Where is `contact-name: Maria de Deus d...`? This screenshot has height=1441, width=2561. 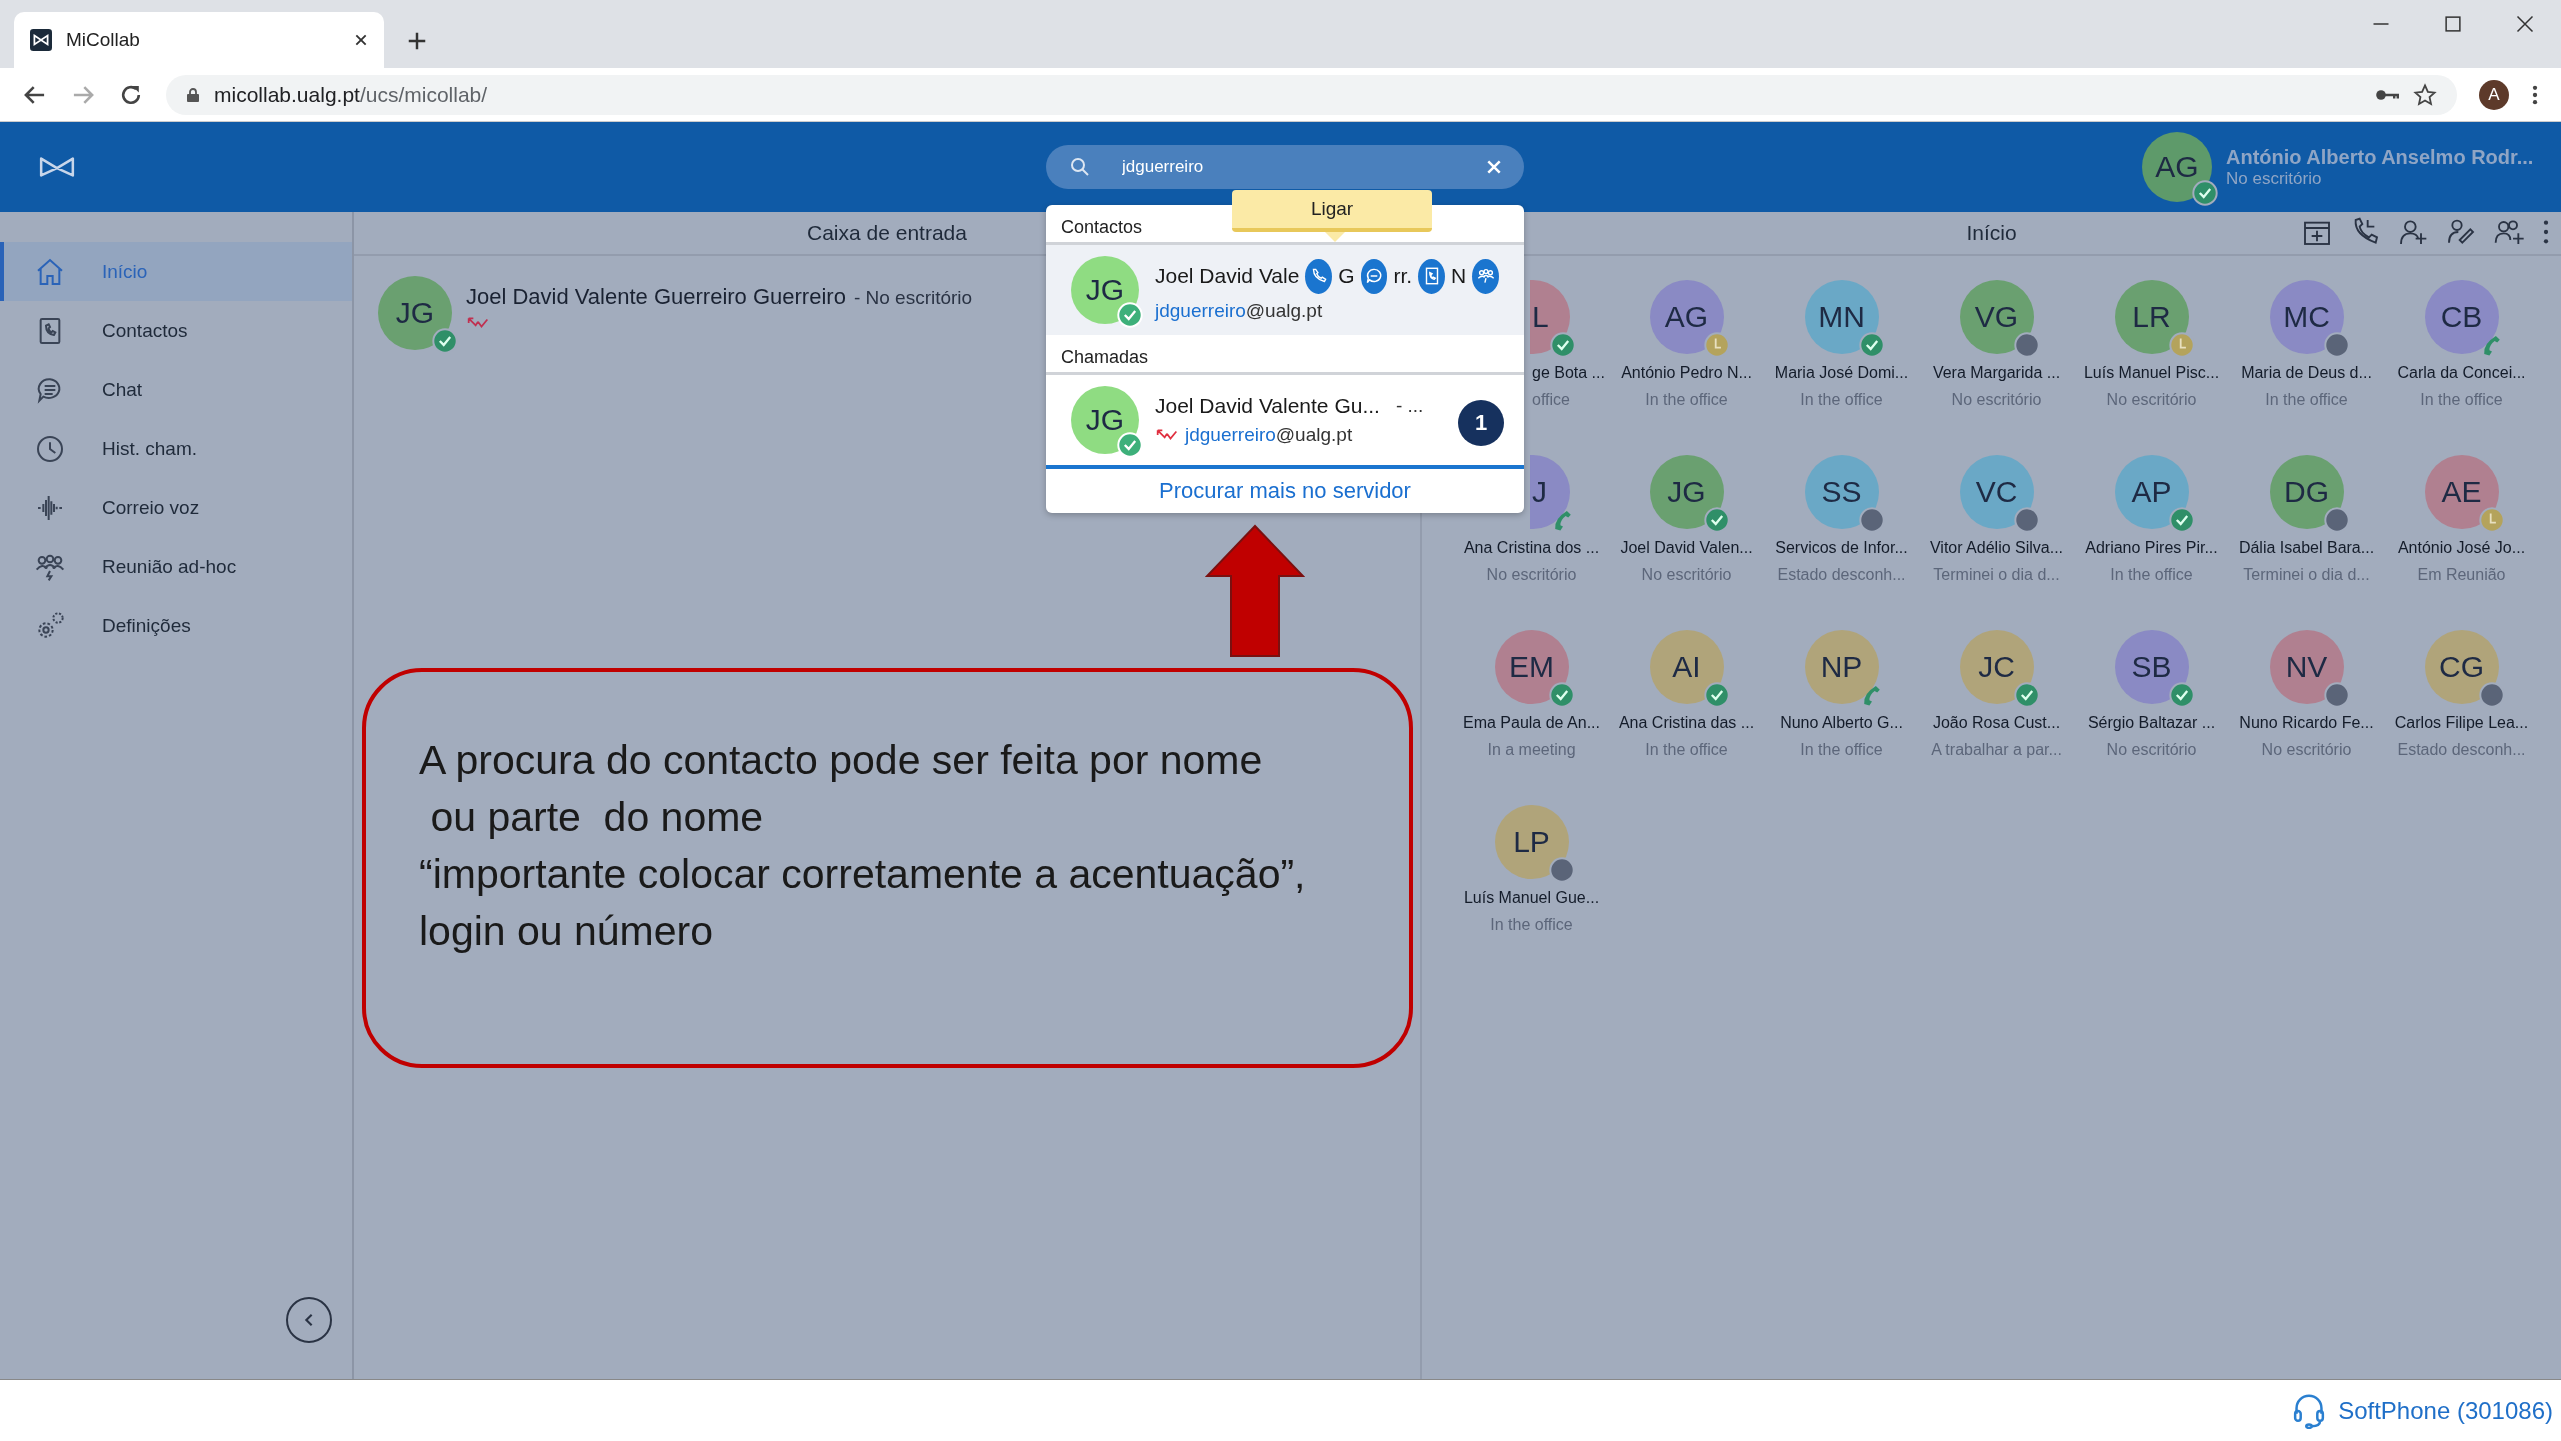
contact-name: Maria de Deus d... is located at coordinates (2306, 373).